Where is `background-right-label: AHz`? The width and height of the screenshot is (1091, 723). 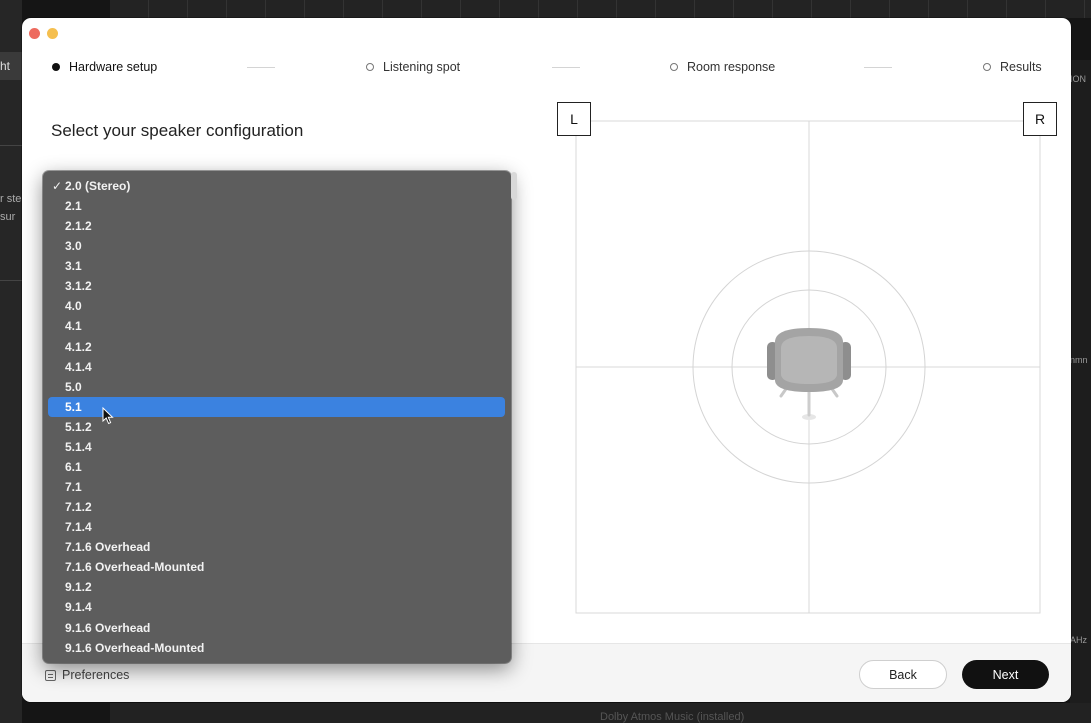 background-right-label: AHz is located at coordinates (1079, 640).